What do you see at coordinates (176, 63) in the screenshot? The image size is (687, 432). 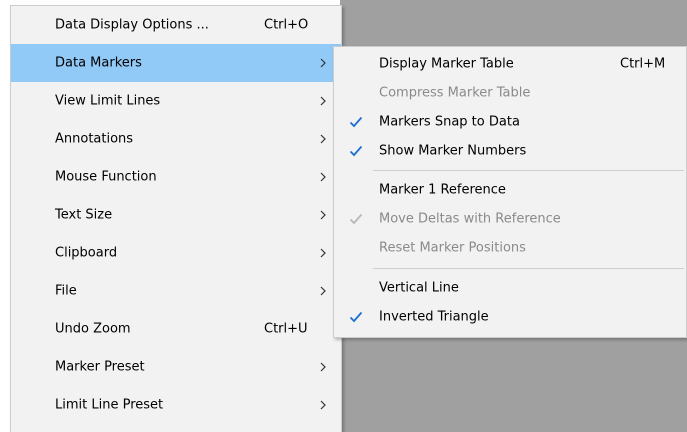 I see `menu-item-data-markers: Data Markers` at bounding box center [176, 63].